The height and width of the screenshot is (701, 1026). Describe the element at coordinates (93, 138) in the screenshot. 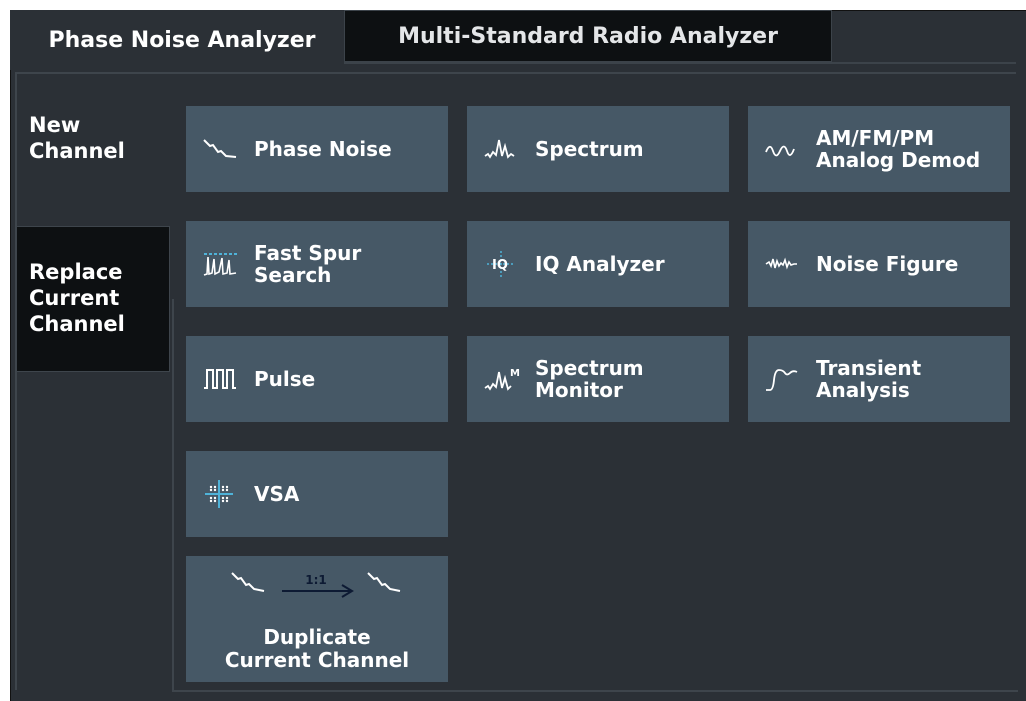

I see `side-tab-new-channel: New Channel` at that location.